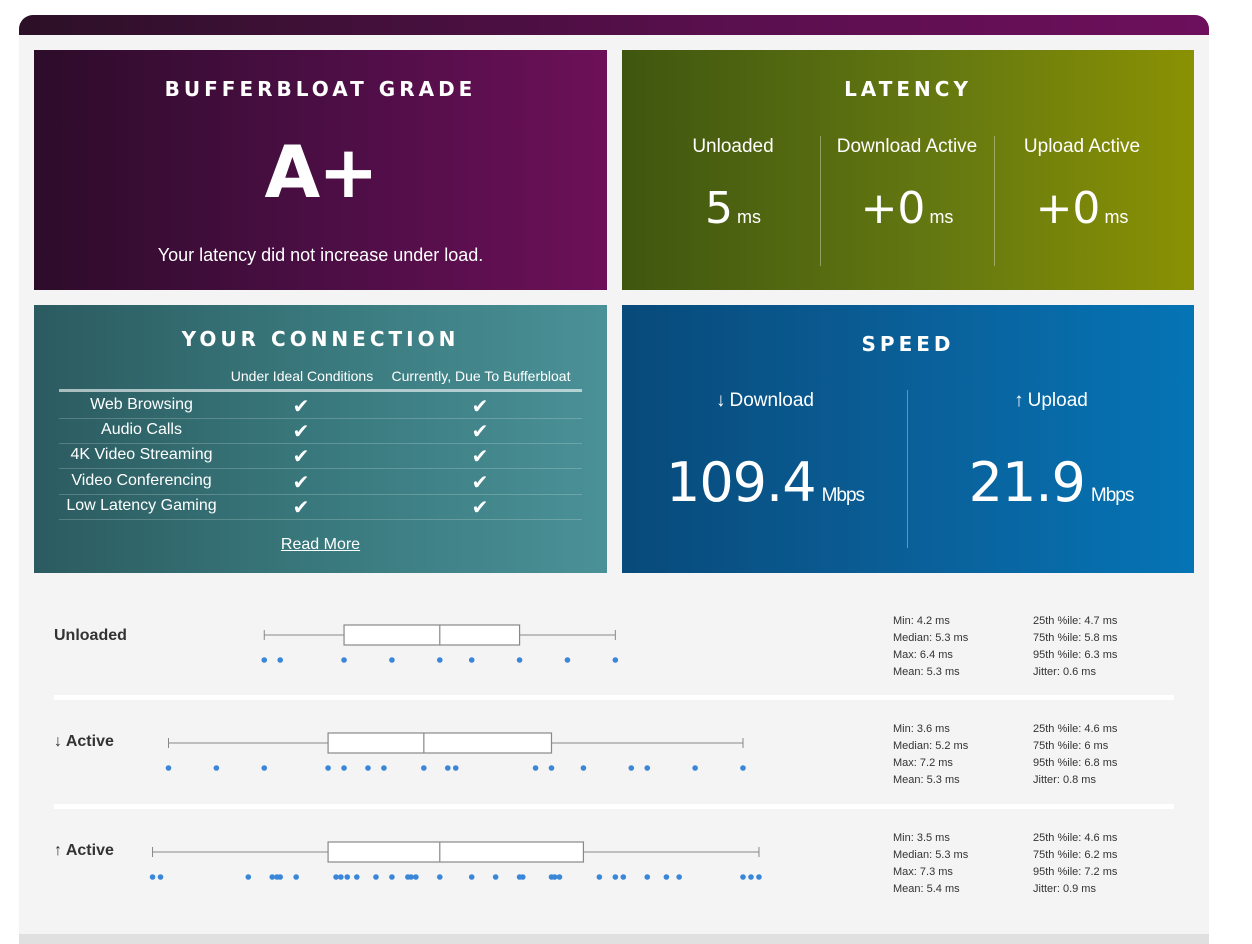 This screenshot has width=1252, height=944. I want to click on latency-box-plots, so click(455, 752).